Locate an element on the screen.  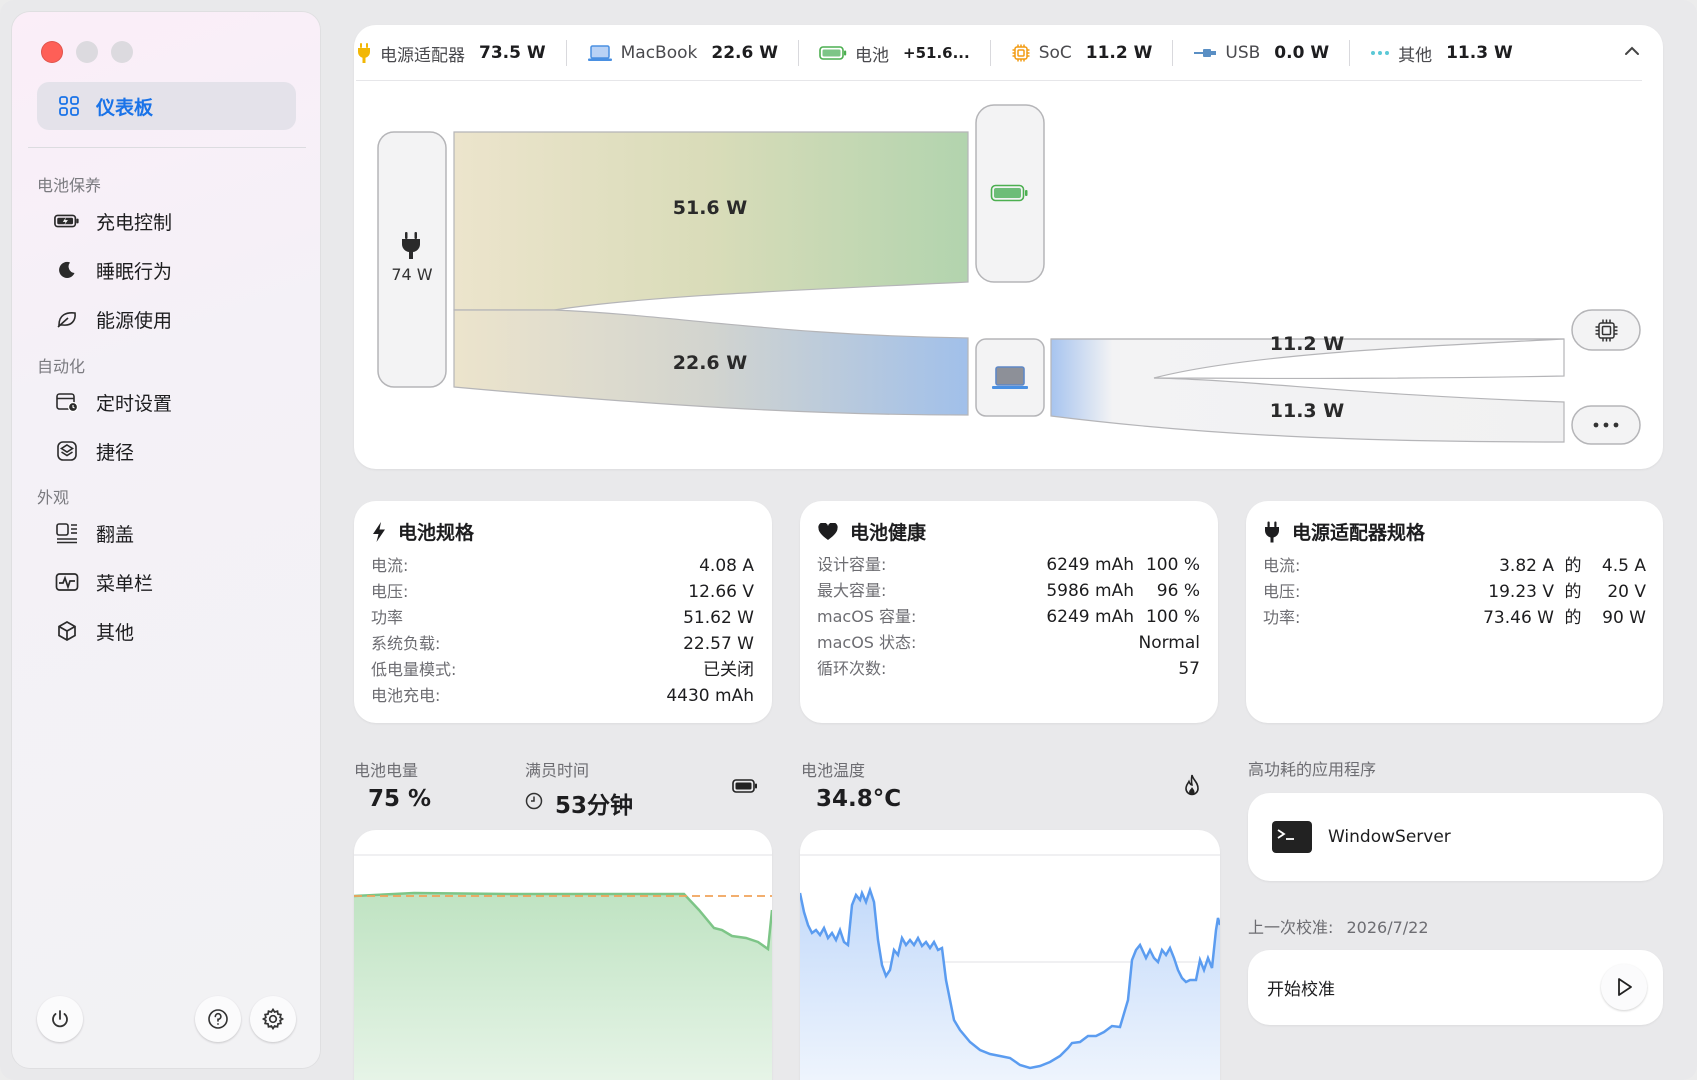
clock-icon is located at coordinates (534, 801).